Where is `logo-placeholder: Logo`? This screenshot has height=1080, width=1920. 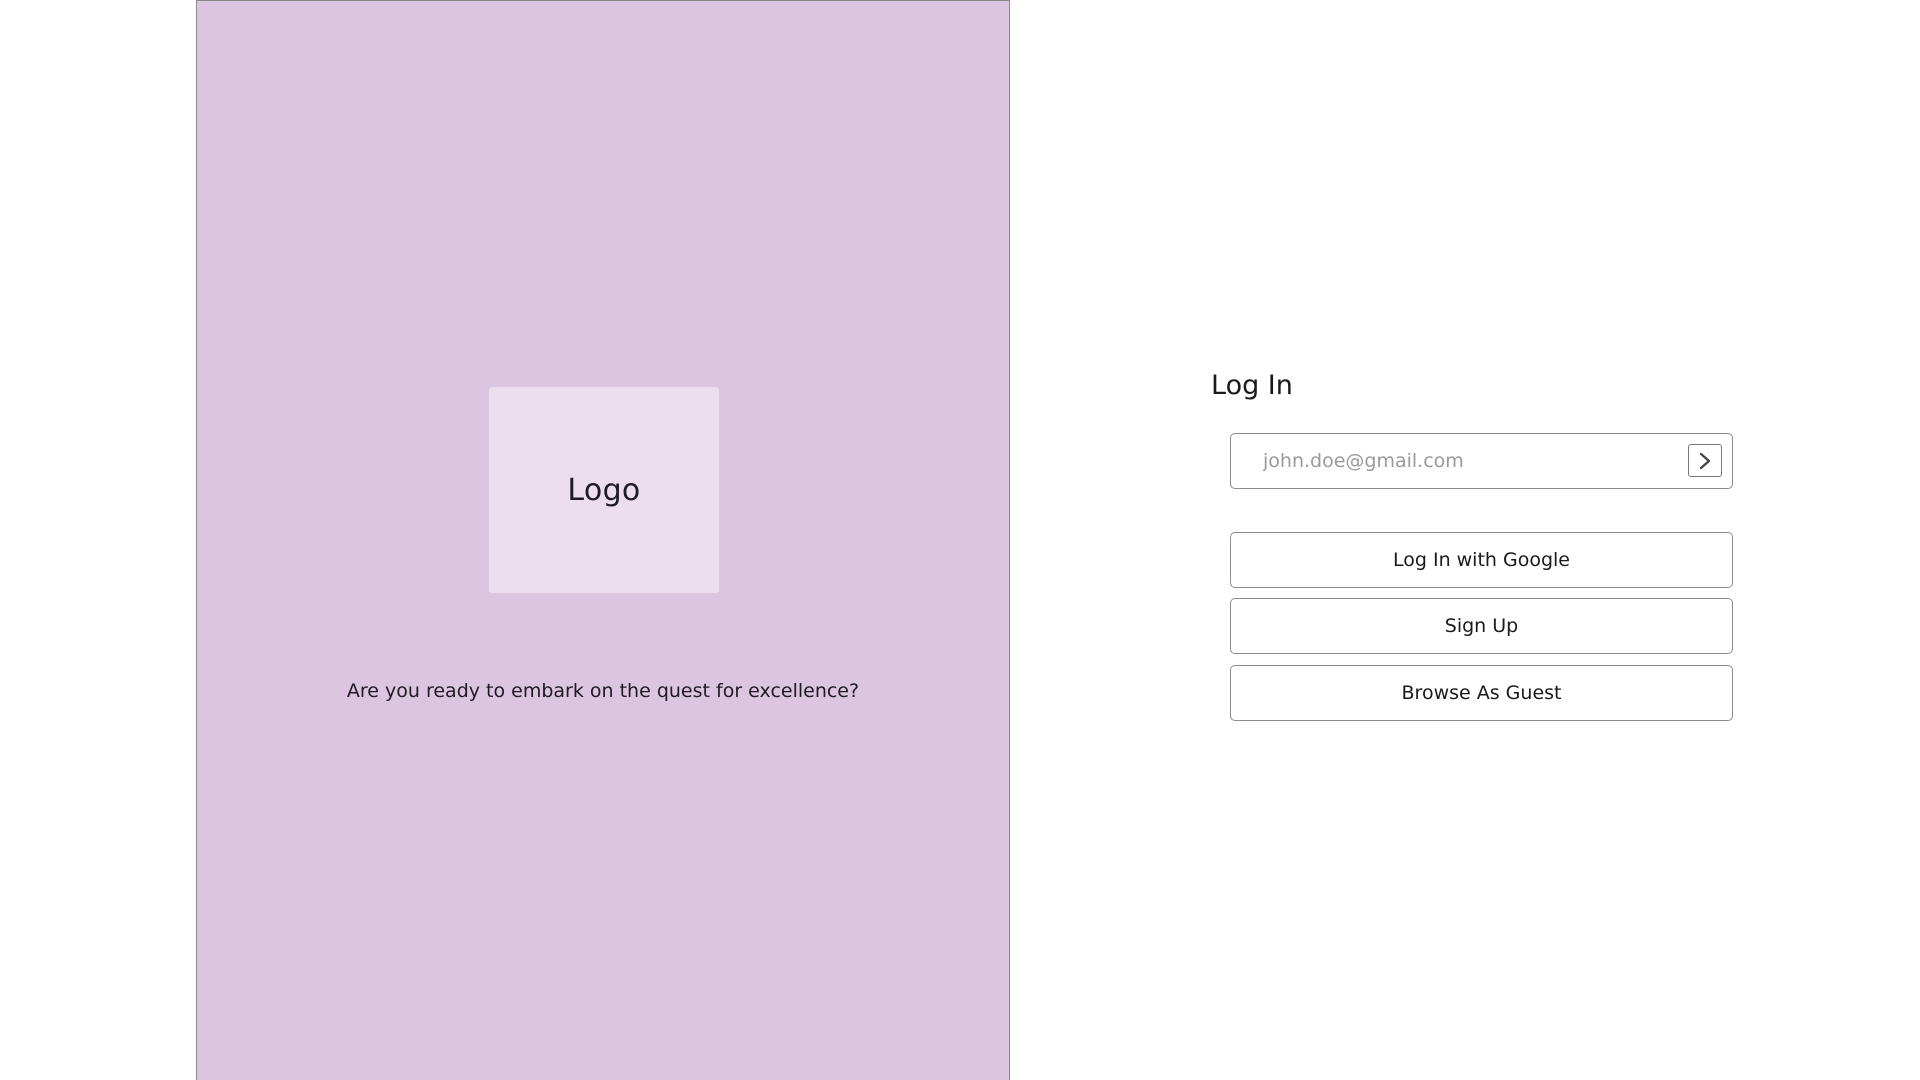 logo-placeholder: Logo is located at coordinates (604, 490).